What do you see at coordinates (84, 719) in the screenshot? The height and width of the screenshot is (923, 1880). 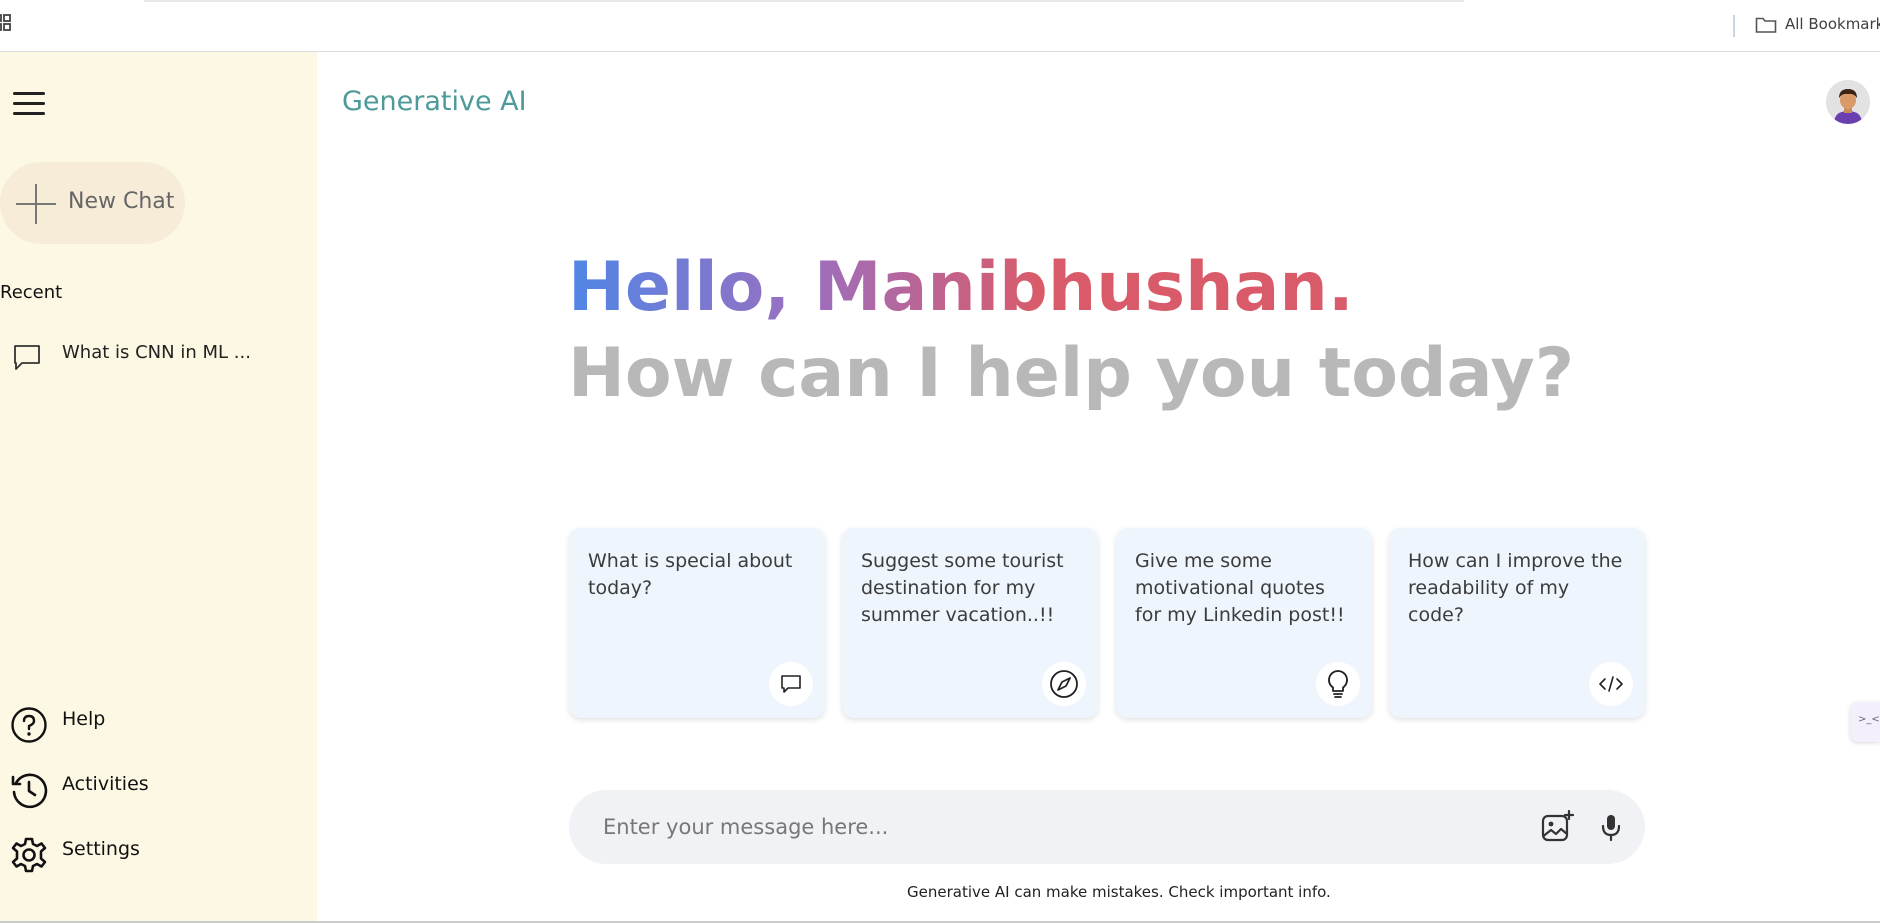 I see `help-label: Help` at bounding box center [84, 719].